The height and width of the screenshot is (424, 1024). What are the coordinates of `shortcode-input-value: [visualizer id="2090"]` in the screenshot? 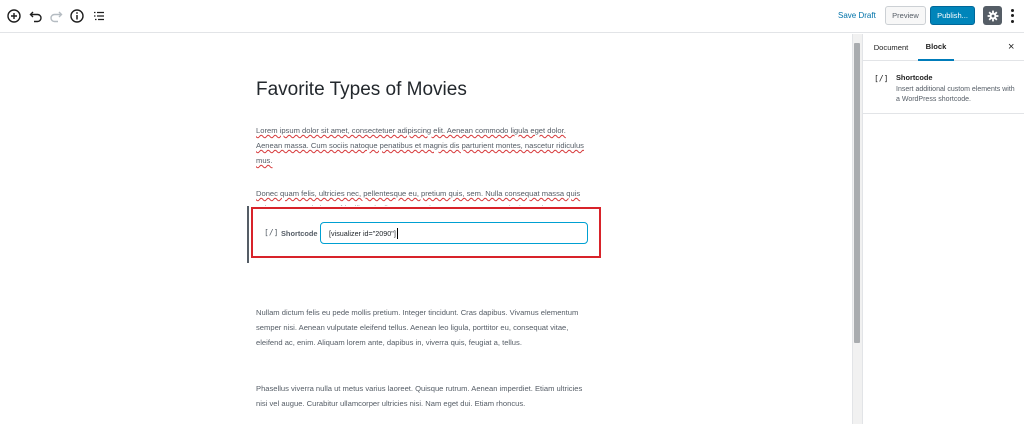 It's located at (362, 233).